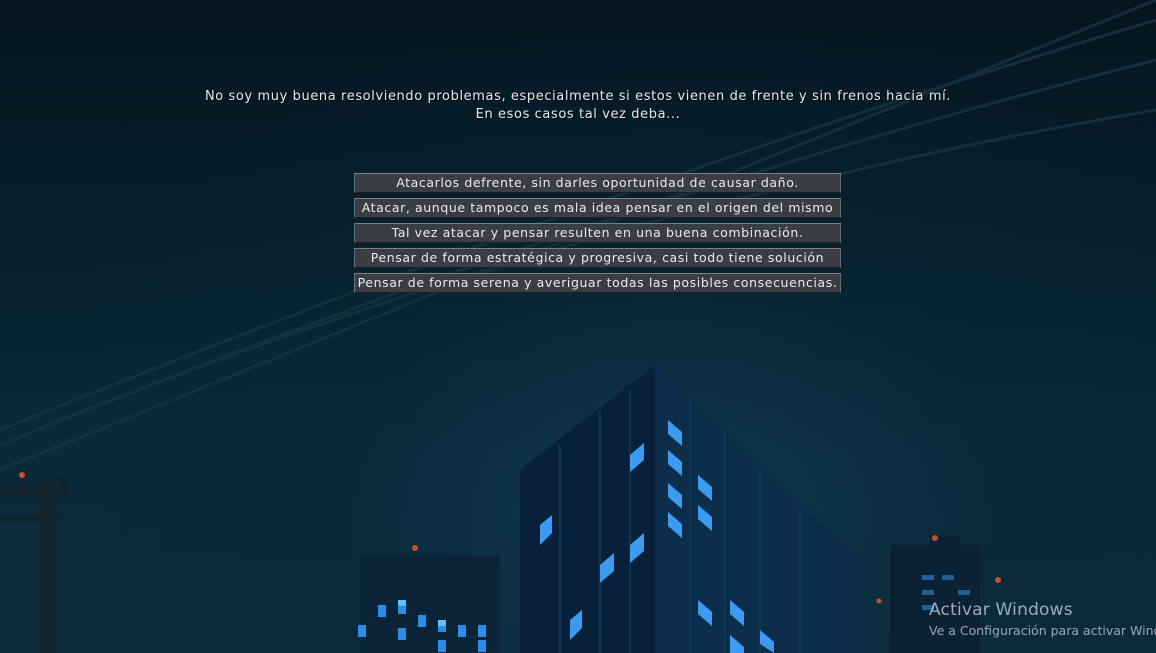 The image size is (1156, 653). What do you see at coordinates (690, 509) in the screenshot?
I see `building-main` at bounding box center [690, 509].